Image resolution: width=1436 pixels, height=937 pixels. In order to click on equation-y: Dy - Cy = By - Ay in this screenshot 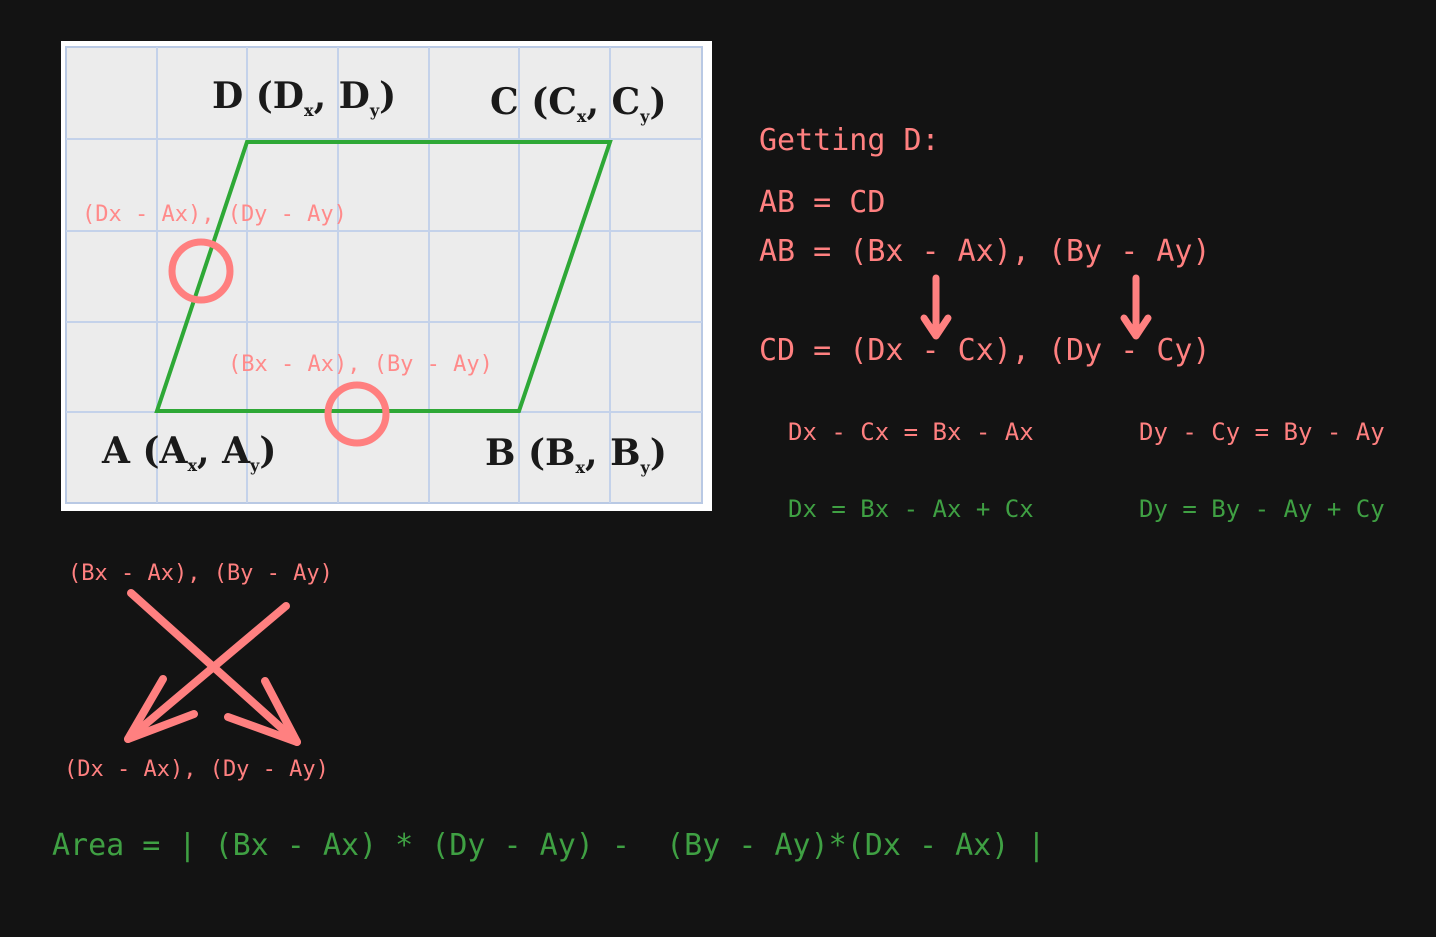, I will do `click(1262, 432)`.